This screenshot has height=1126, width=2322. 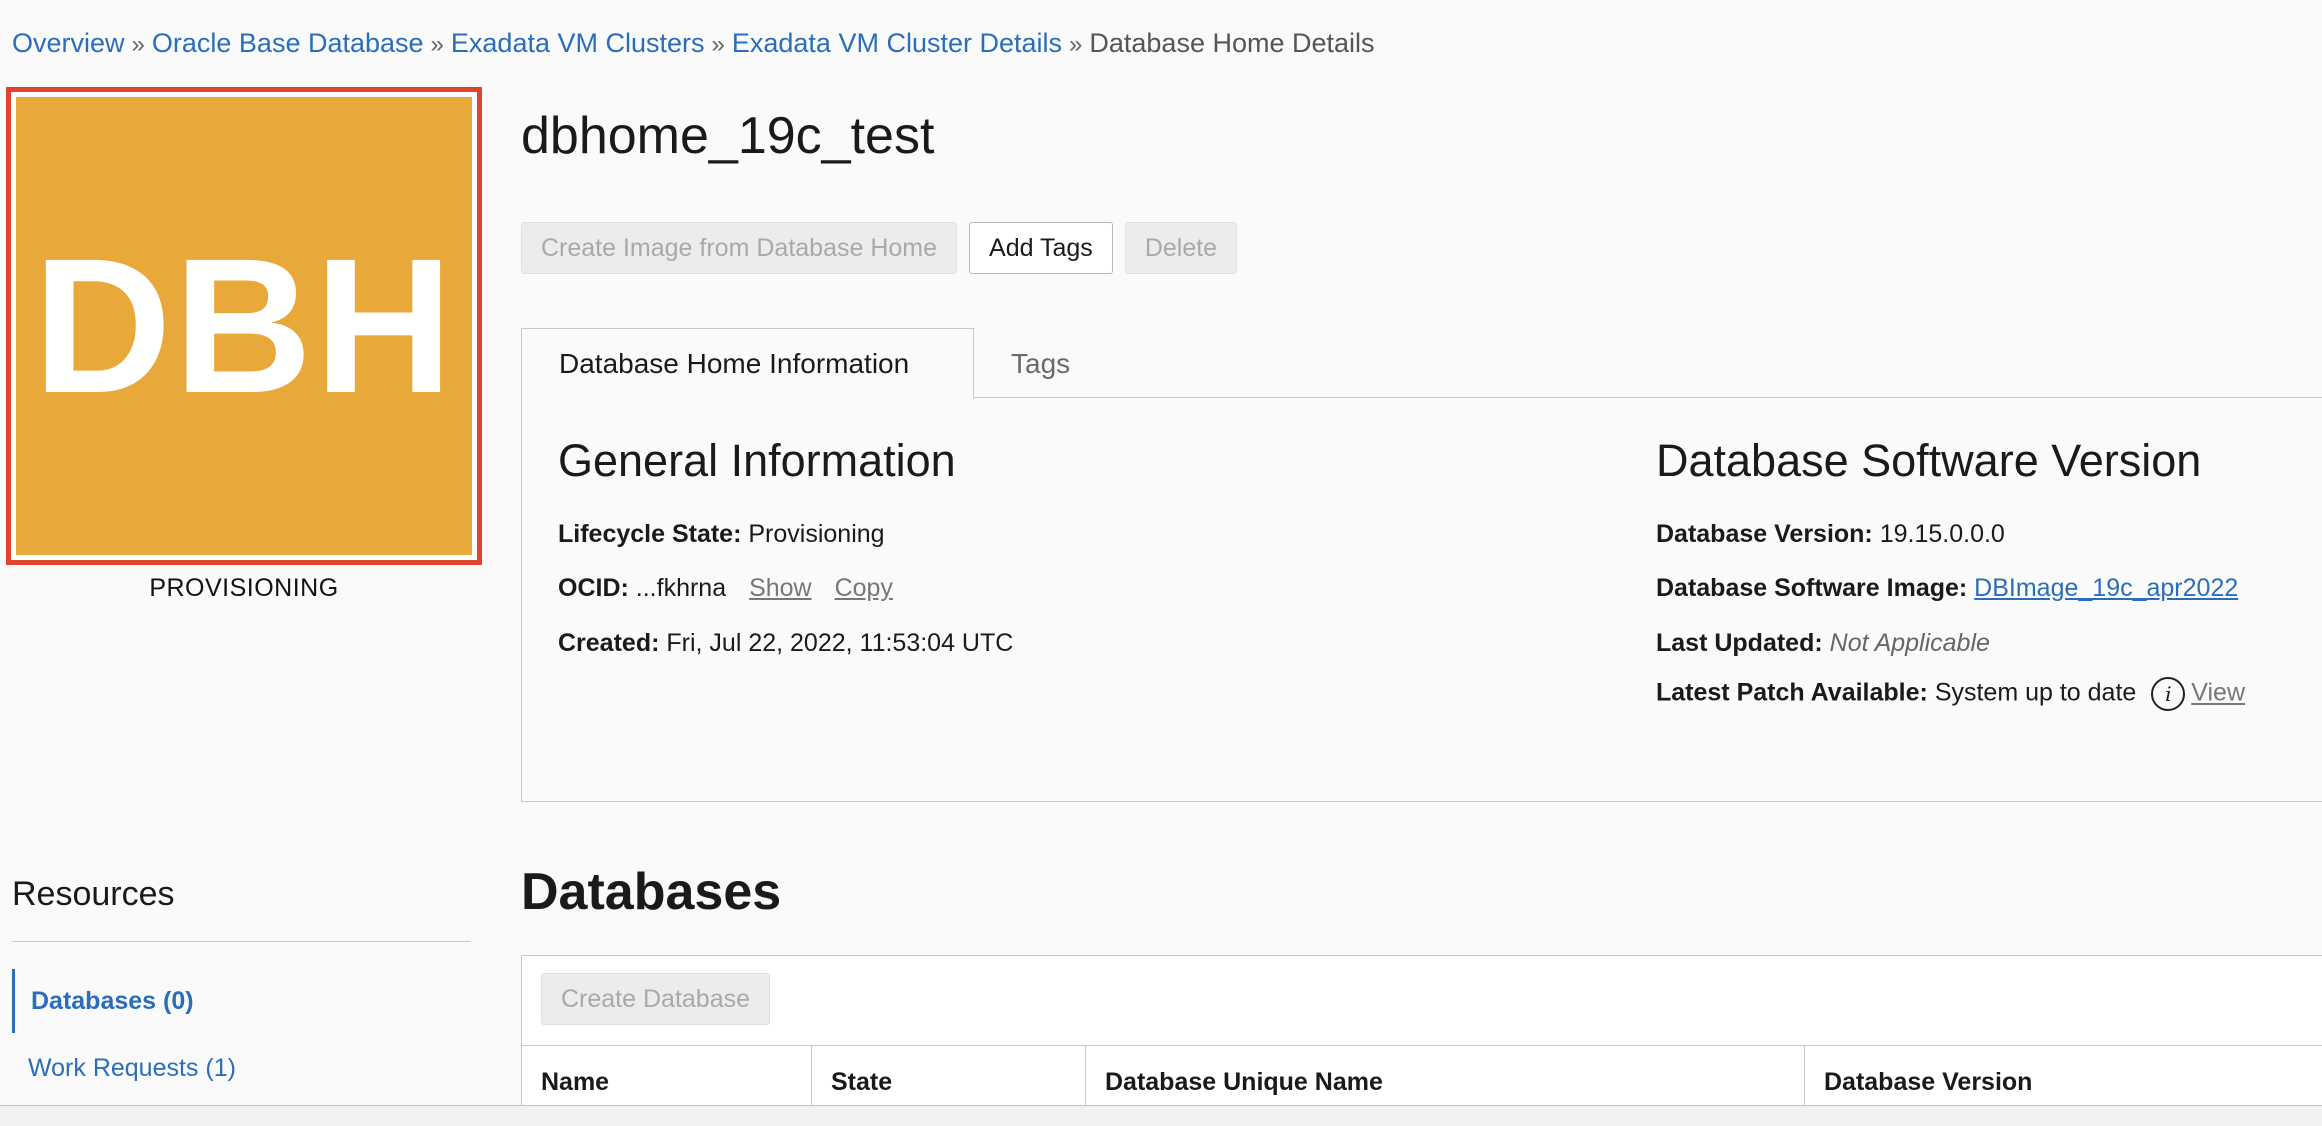 I want to click on info-icon: i, so click(x=2168, y=694).